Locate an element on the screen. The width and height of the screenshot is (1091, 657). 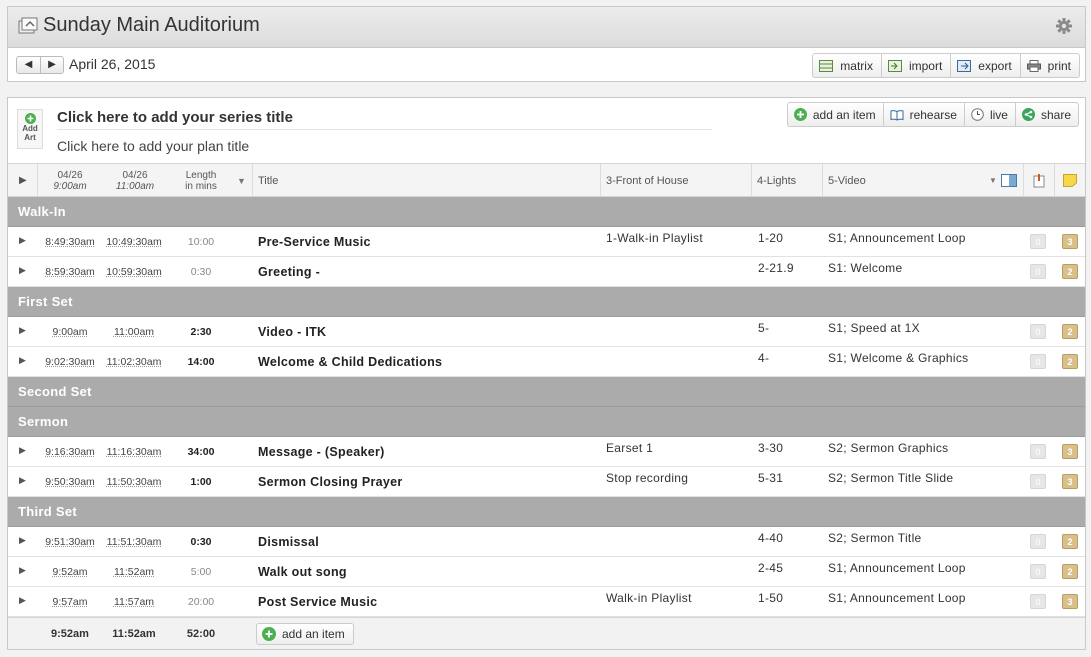
item-lights: 4-40 is located at coordinates (770, 538).